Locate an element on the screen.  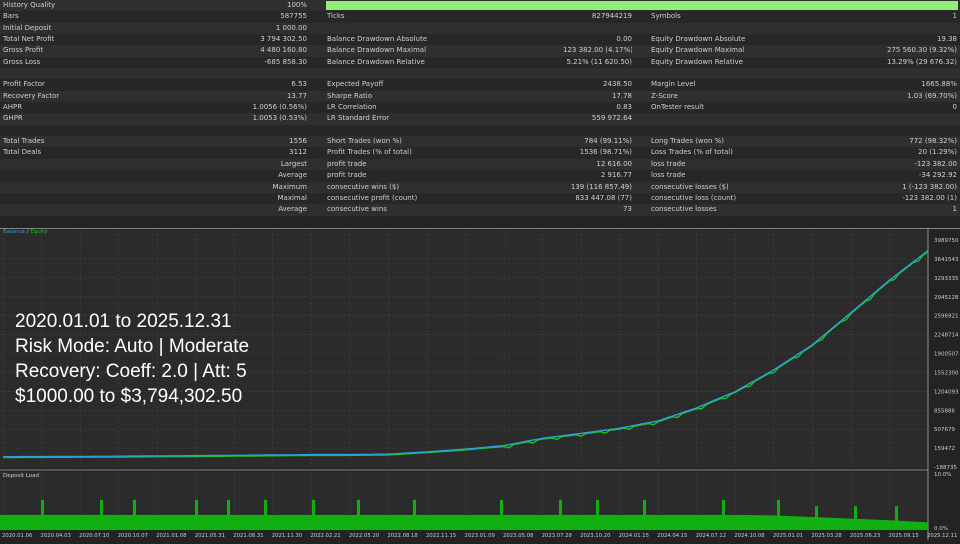
report-value: 123 382.00 (4.17%) is located at coordinates (597, 50).